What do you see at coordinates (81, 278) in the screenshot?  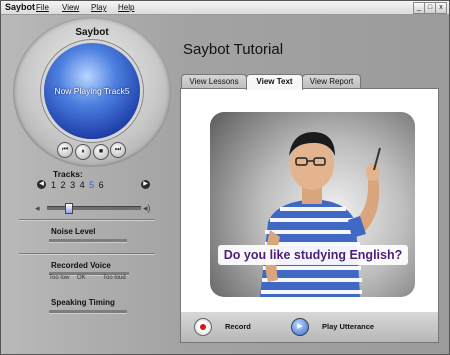 I see `ok-label: OK` at bounding box center [81, 278].